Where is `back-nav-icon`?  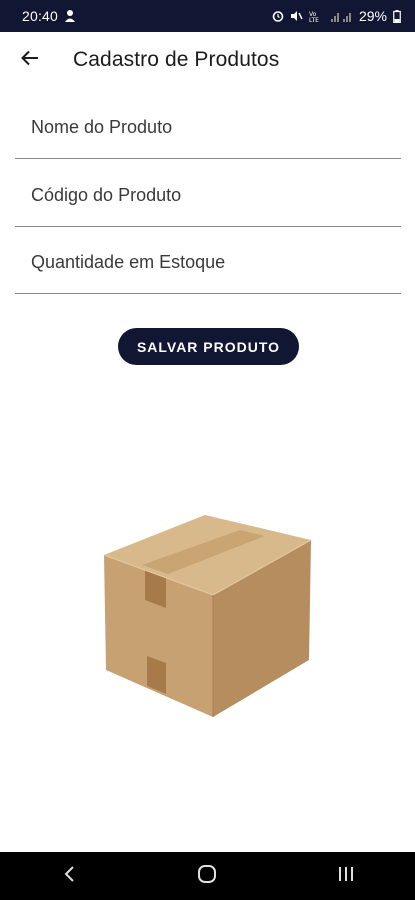
back-nav-icon is located at coordinates (69, 876).